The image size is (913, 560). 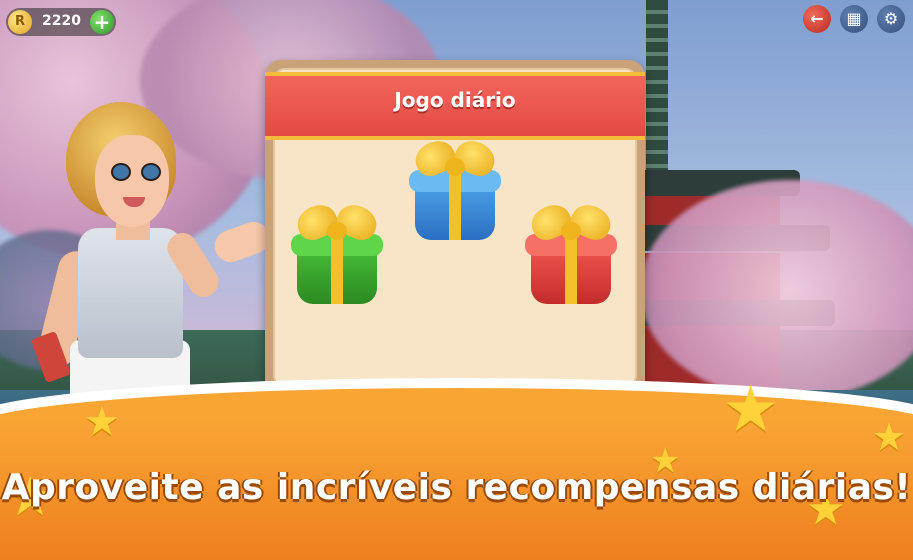 I want to click on coin-icon: R, so click(x=20, y=22).